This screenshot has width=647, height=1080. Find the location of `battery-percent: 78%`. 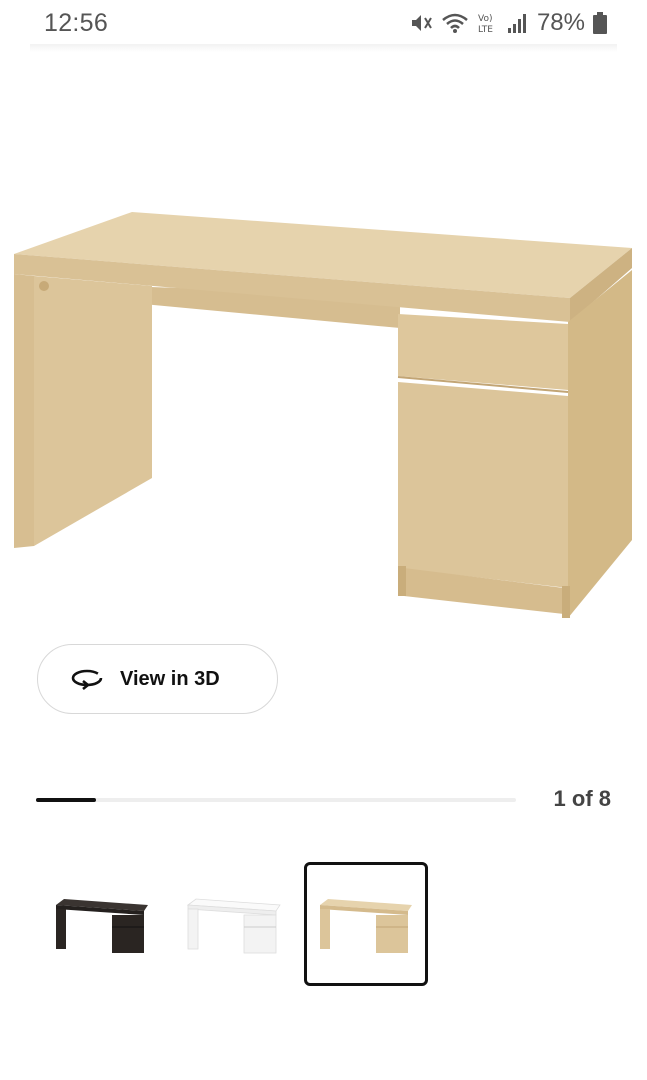

battery-percent: 78% is located at coordinates (560, 22).